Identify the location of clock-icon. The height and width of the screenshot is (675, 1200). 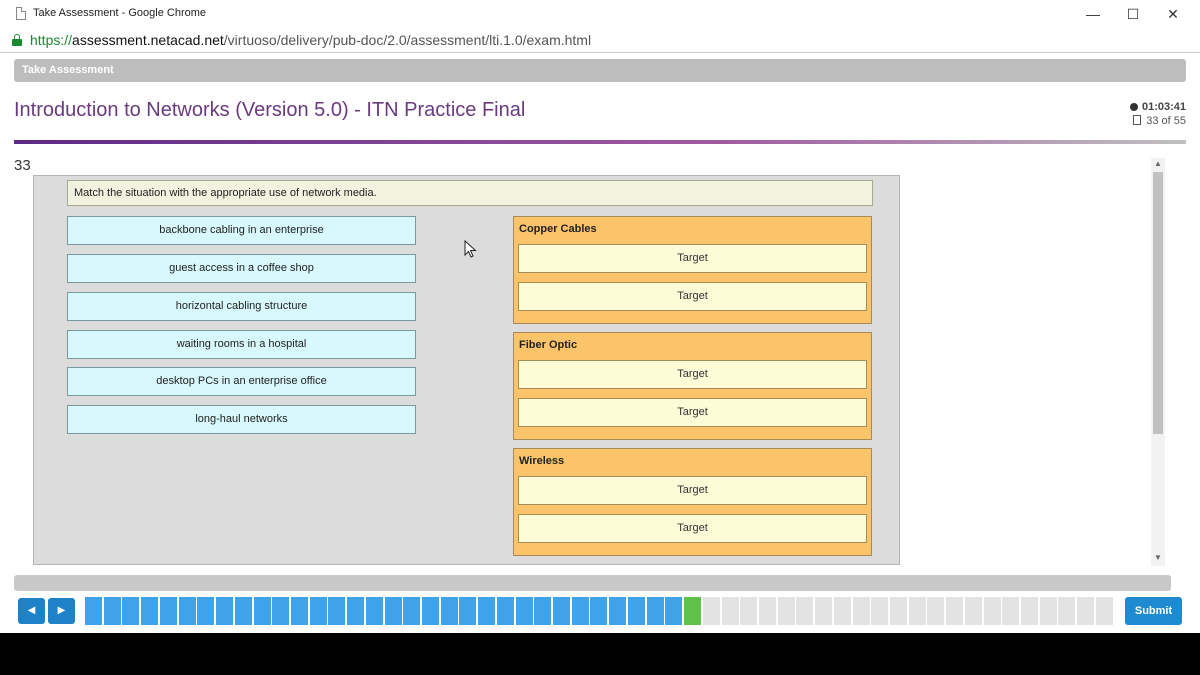
(1133, 107).